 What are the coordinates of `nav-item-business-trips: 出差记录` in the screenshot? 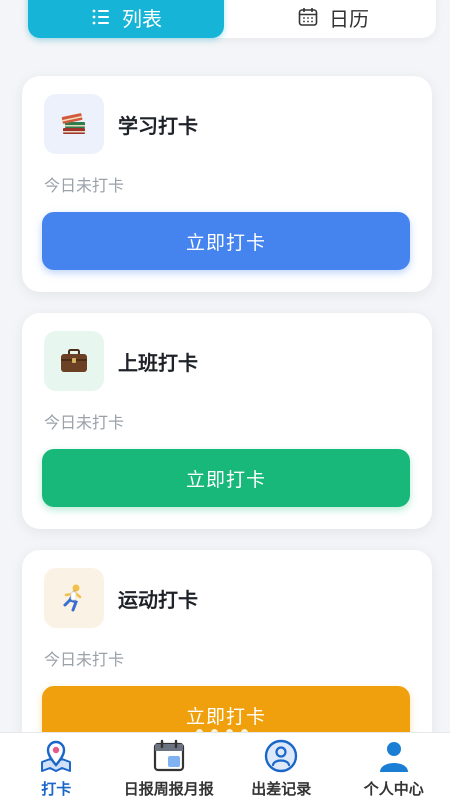 It's located at (281, 766).